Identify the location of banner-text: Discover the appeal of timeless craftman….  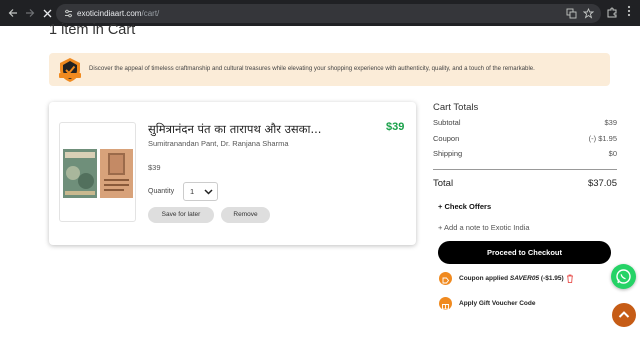
(312, 68).